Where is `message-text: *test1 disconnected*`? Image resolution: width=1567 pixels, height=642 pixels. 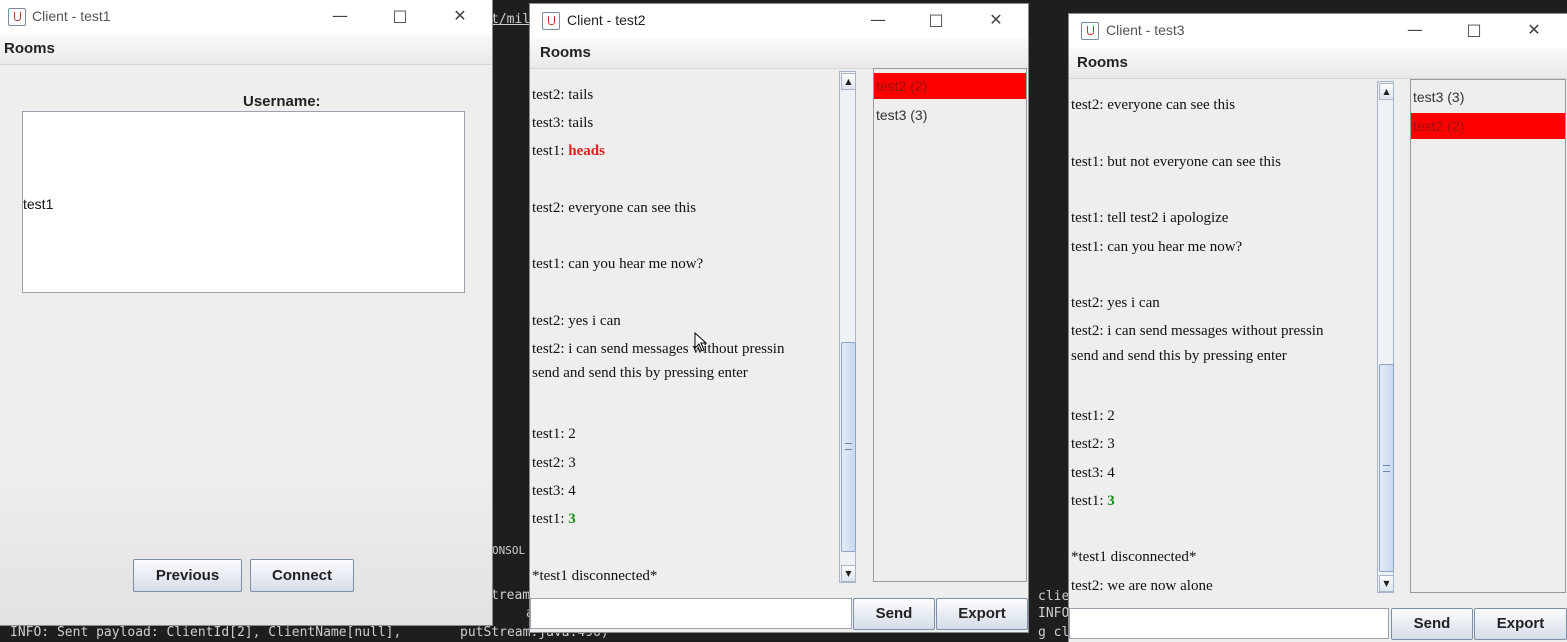
message-text: *test1 disconnected* is located at coordinates (595, 576).